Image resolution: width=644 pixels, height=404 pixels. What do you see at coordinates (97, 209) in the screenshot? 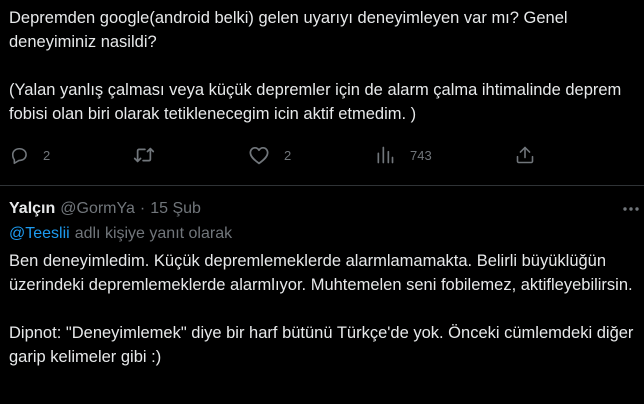
I see `author-handle: @GormYa` at bounding box center [97, 209].